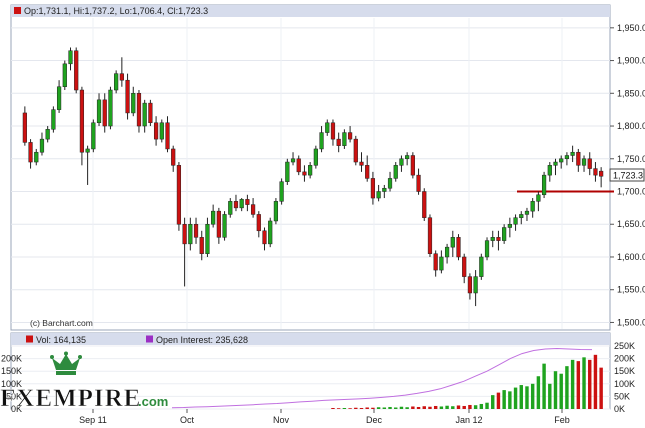  What do you see at coordinates (631, 126) in the screenshot?
I see `price-tick-label: 1,800.0` at bounding box center [631, 126].